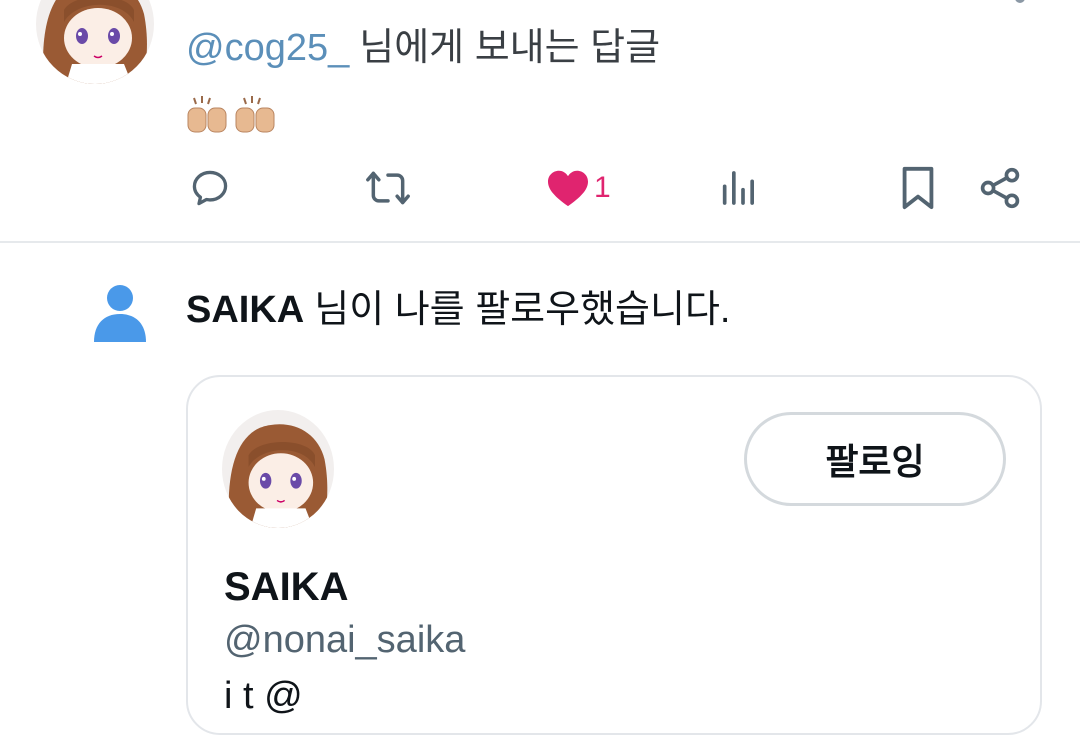 This screenshot has width=1080, height=735. Describe the element at coordinates (510, 48) in the screenshot. I see `reply-context-text: 님에게 보내는 답글` at that location.